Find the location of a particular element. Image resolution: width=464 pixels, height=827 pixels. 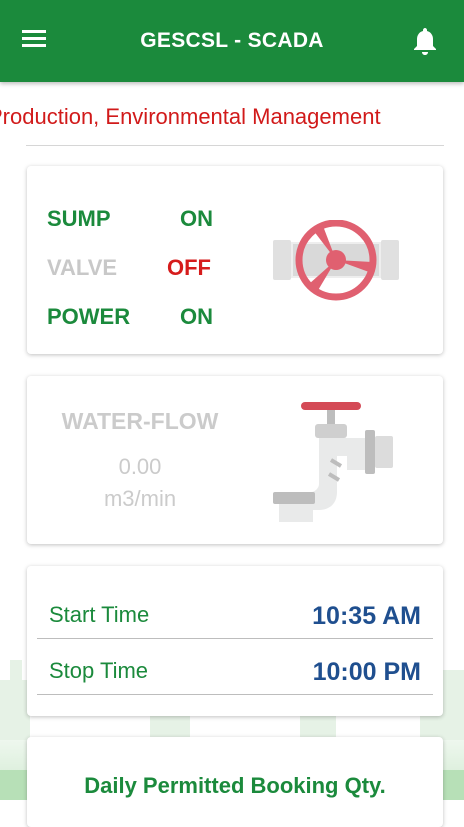

sump-label: SUMP is located at coordinates (79, 218).